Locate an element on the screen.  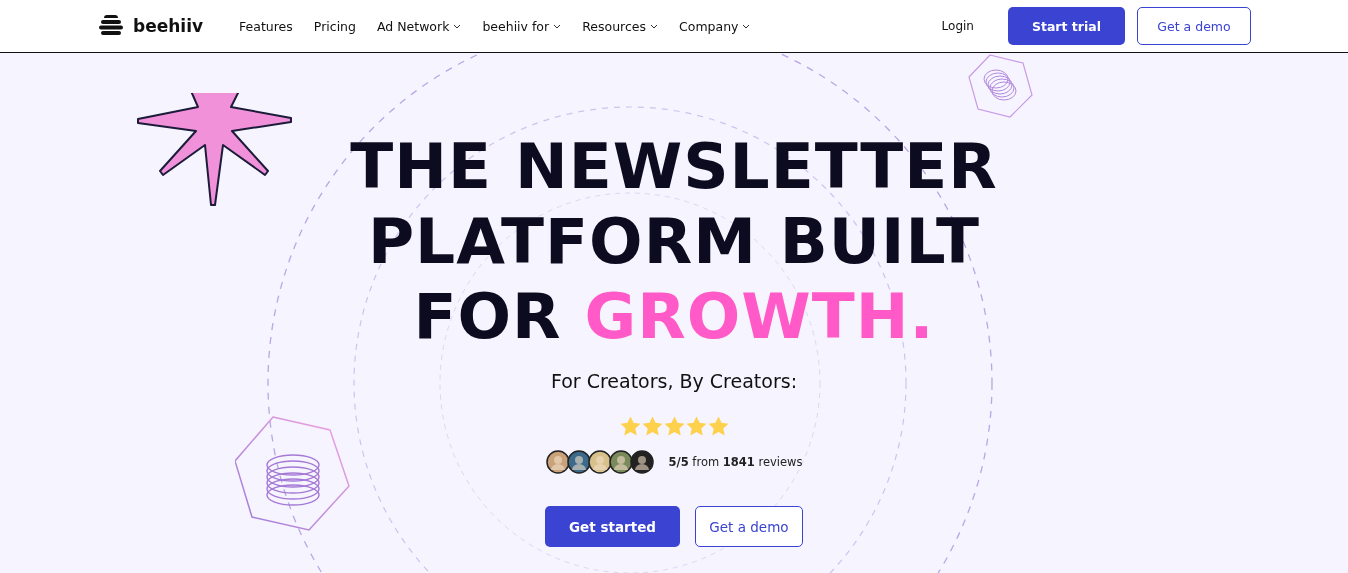
start-trial-button: Start trial is located at coordinates (1066, 26).